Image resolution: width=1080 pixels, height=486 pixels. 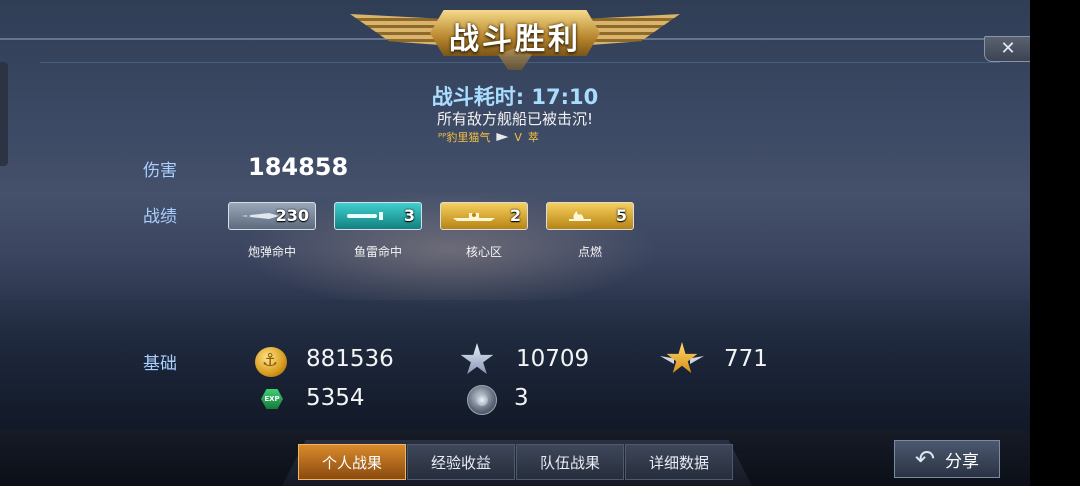 I want to click on close-icon: ✕, so click(x=1008, y=48).